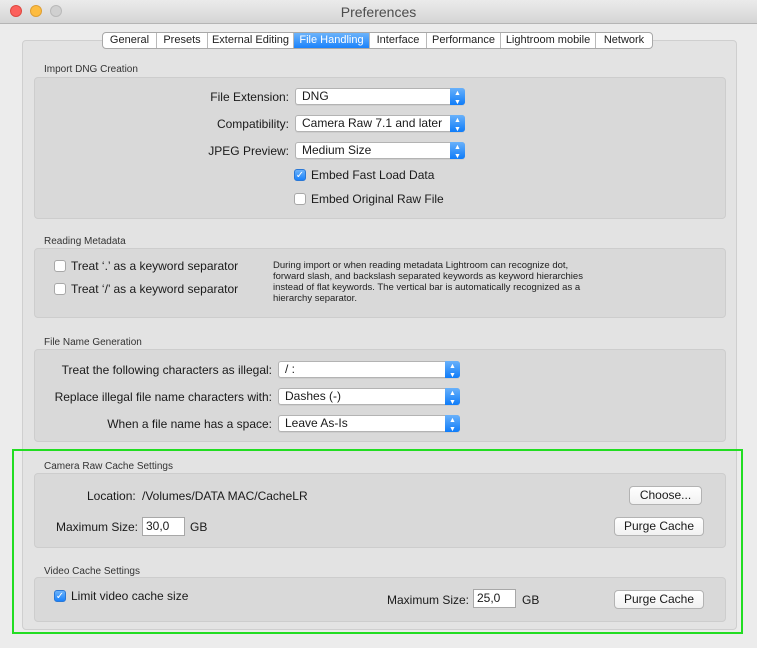 Image resolution: width=757 pixels, height=648 pixels. Describe the element at coordinates (531, 600) in the screenshot. I see `video-max-size-unit: GB` at that location.